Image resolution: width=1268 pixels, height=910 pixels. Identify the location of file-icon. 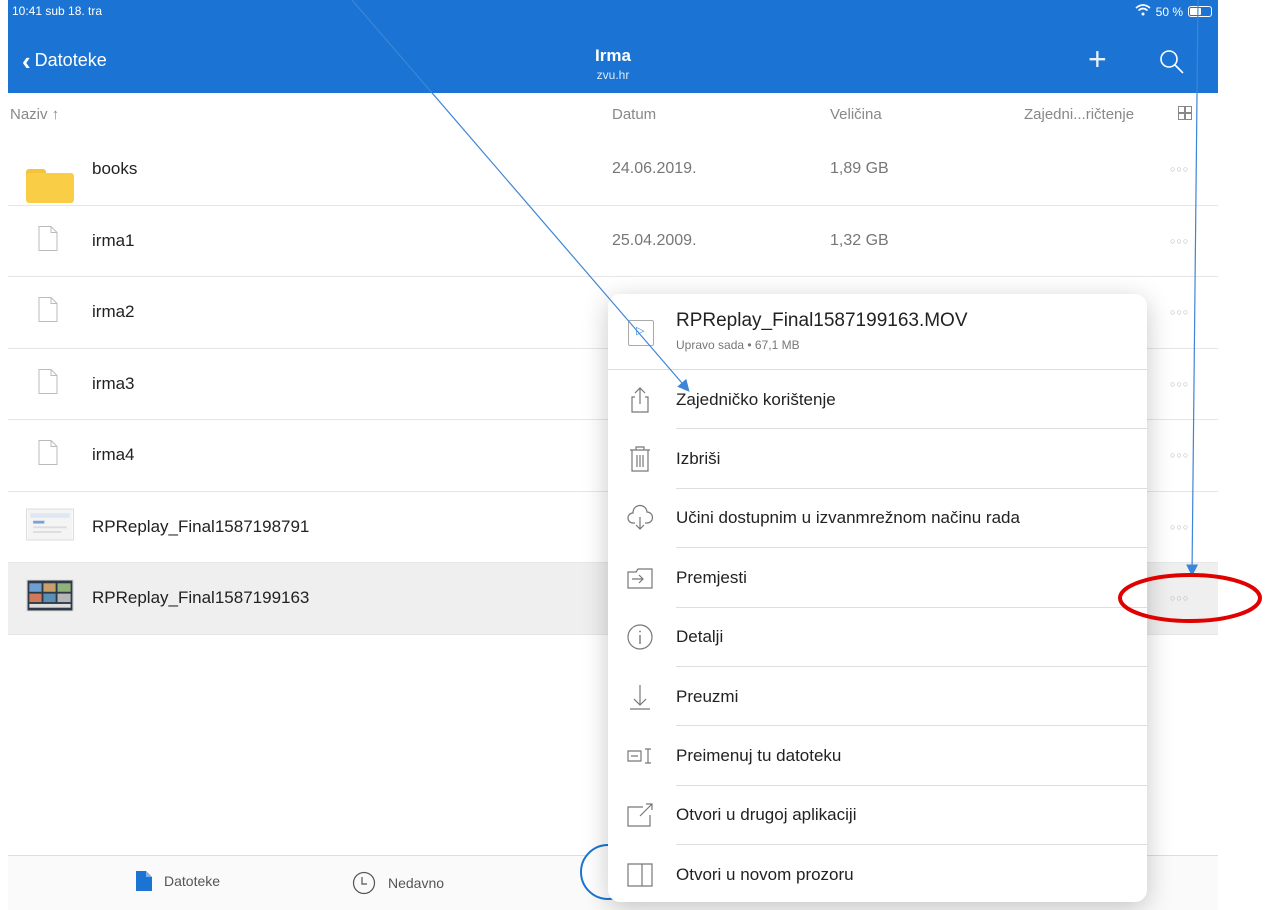
(144, 881).